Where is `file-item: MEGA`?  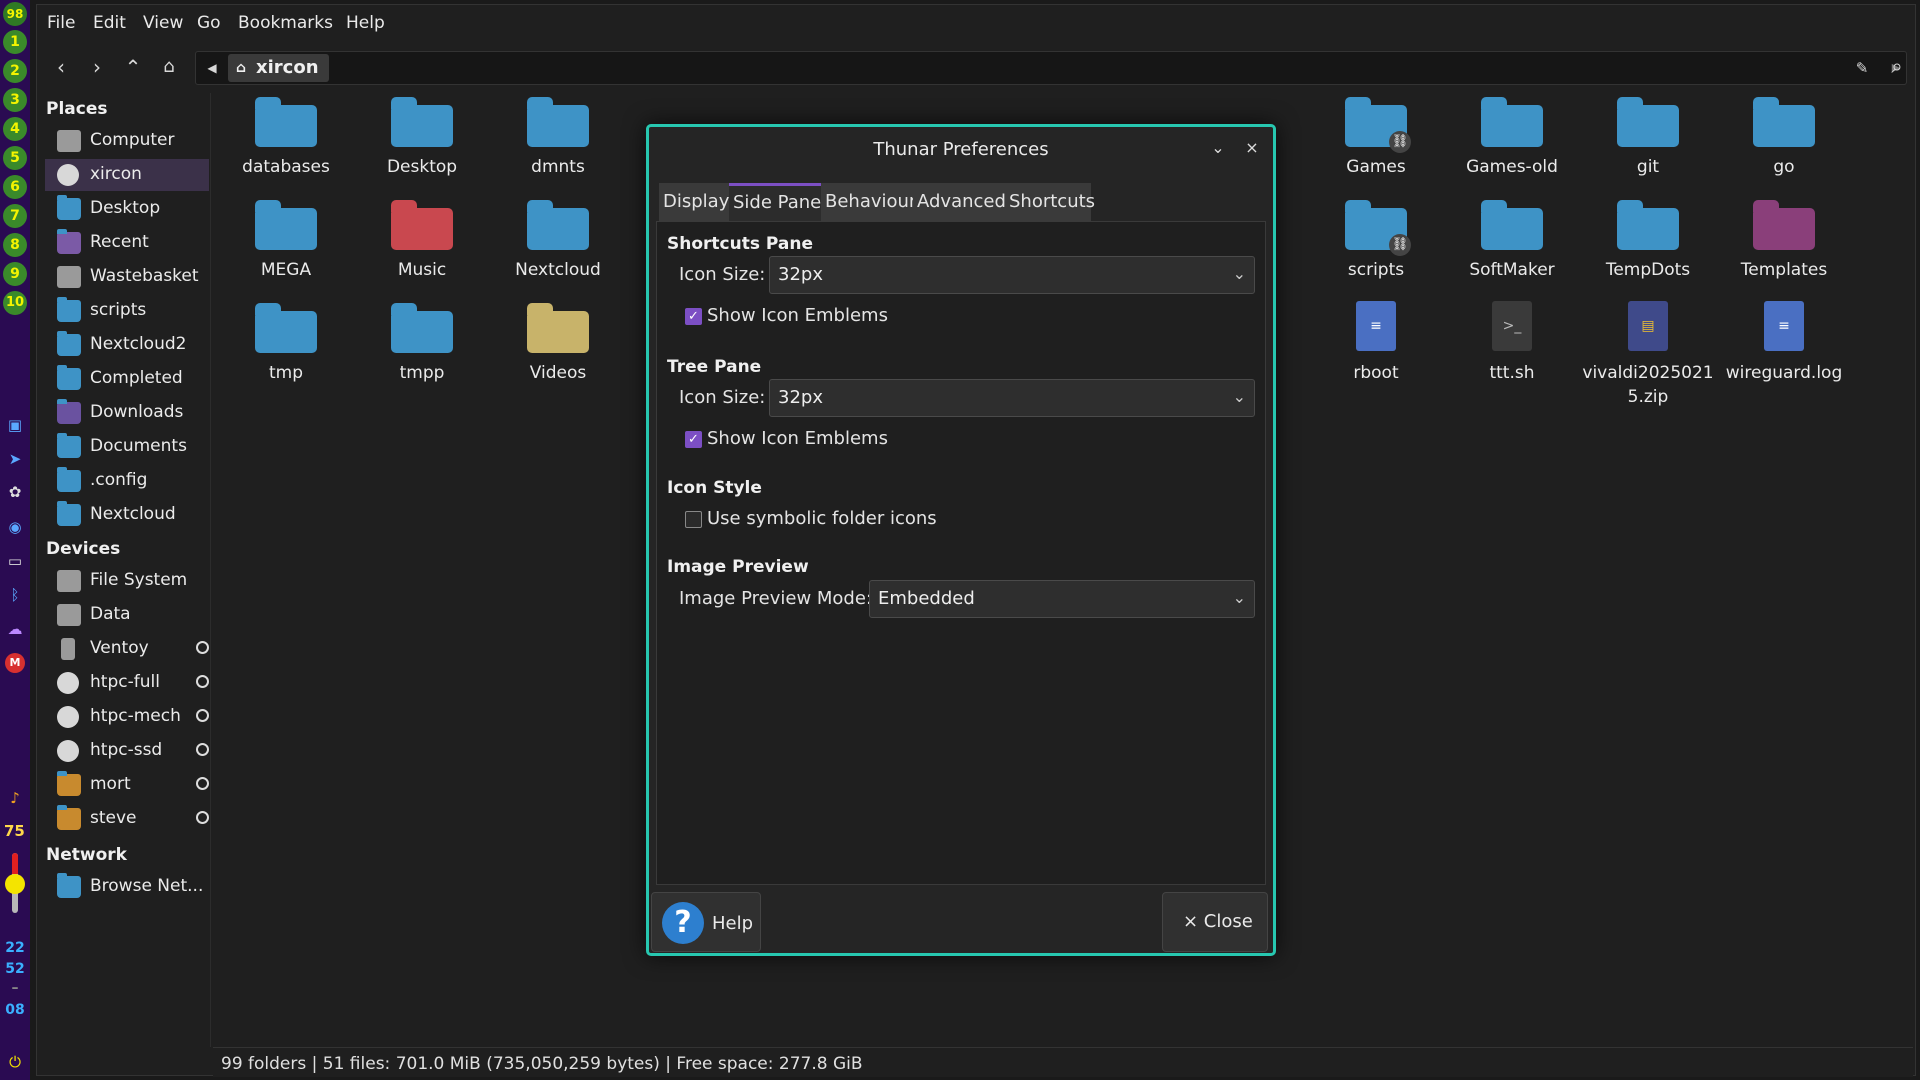 file-item: MEGA is located at coordinates (286, 240).